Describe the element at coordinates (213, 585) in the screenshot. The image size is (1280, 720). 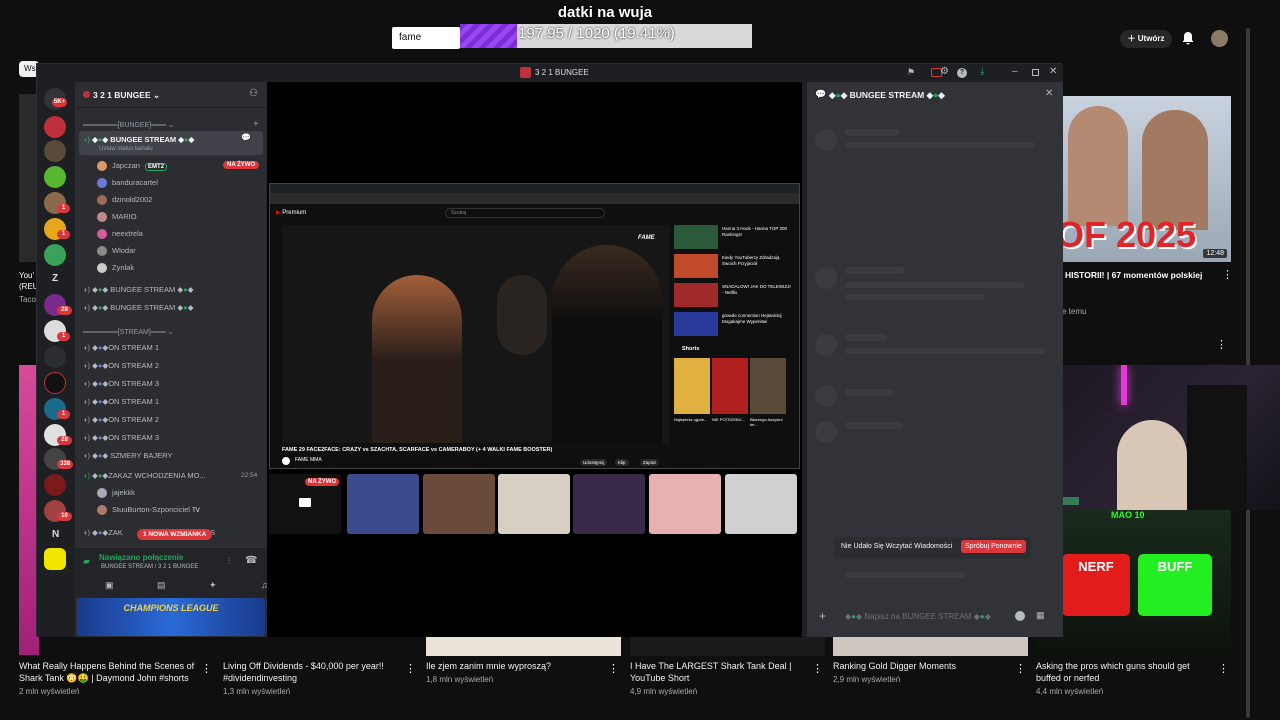
I see `activity-icon: ✦` at that location.